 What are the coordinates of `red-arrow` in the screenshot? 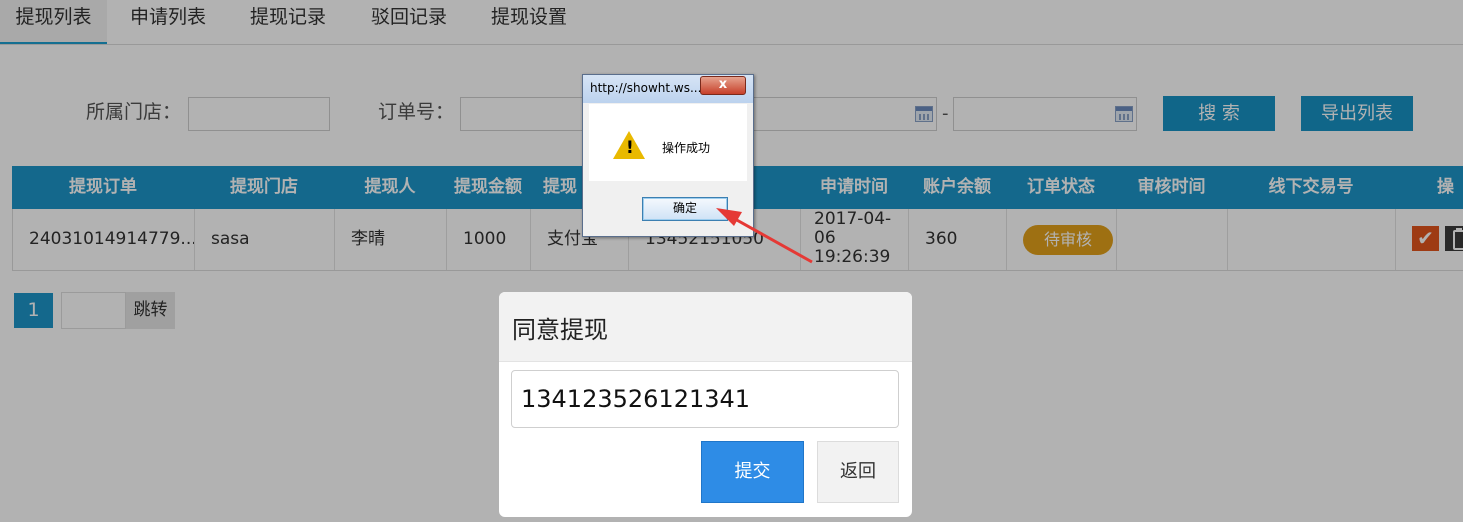 It's located at (764, 236).